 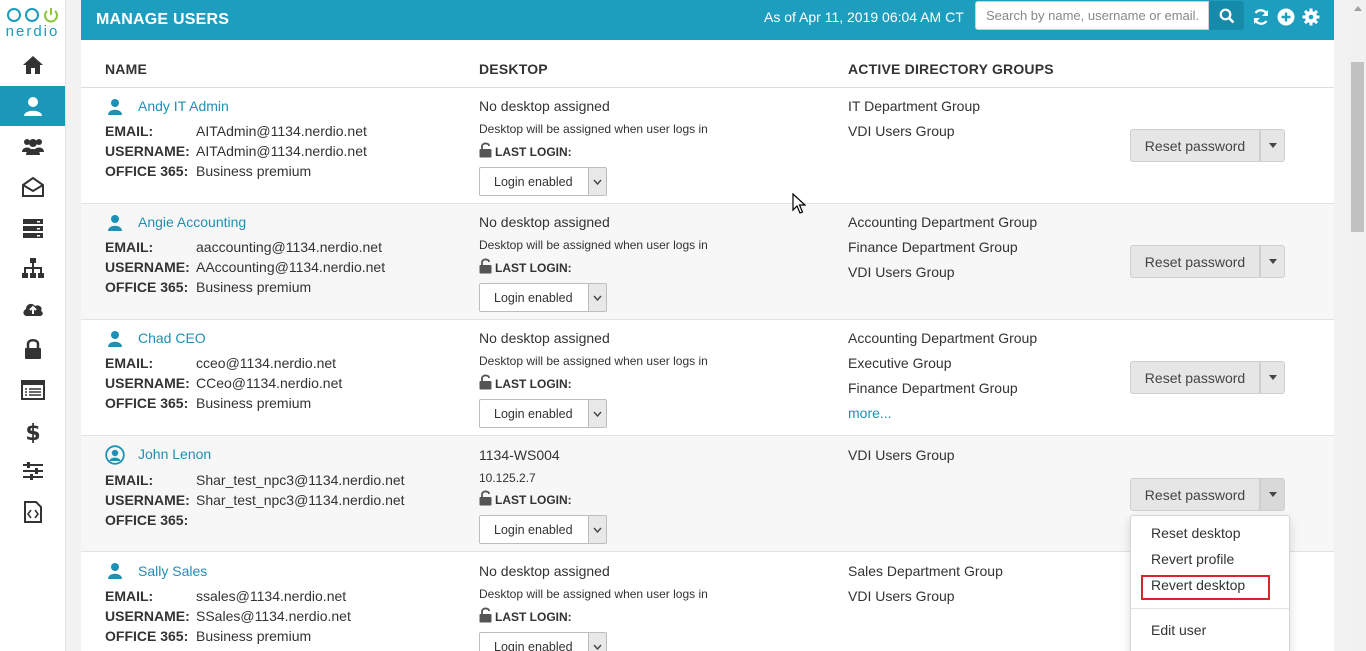 I want to click on vertical-scrollbar, so click(x=1357, y=325).